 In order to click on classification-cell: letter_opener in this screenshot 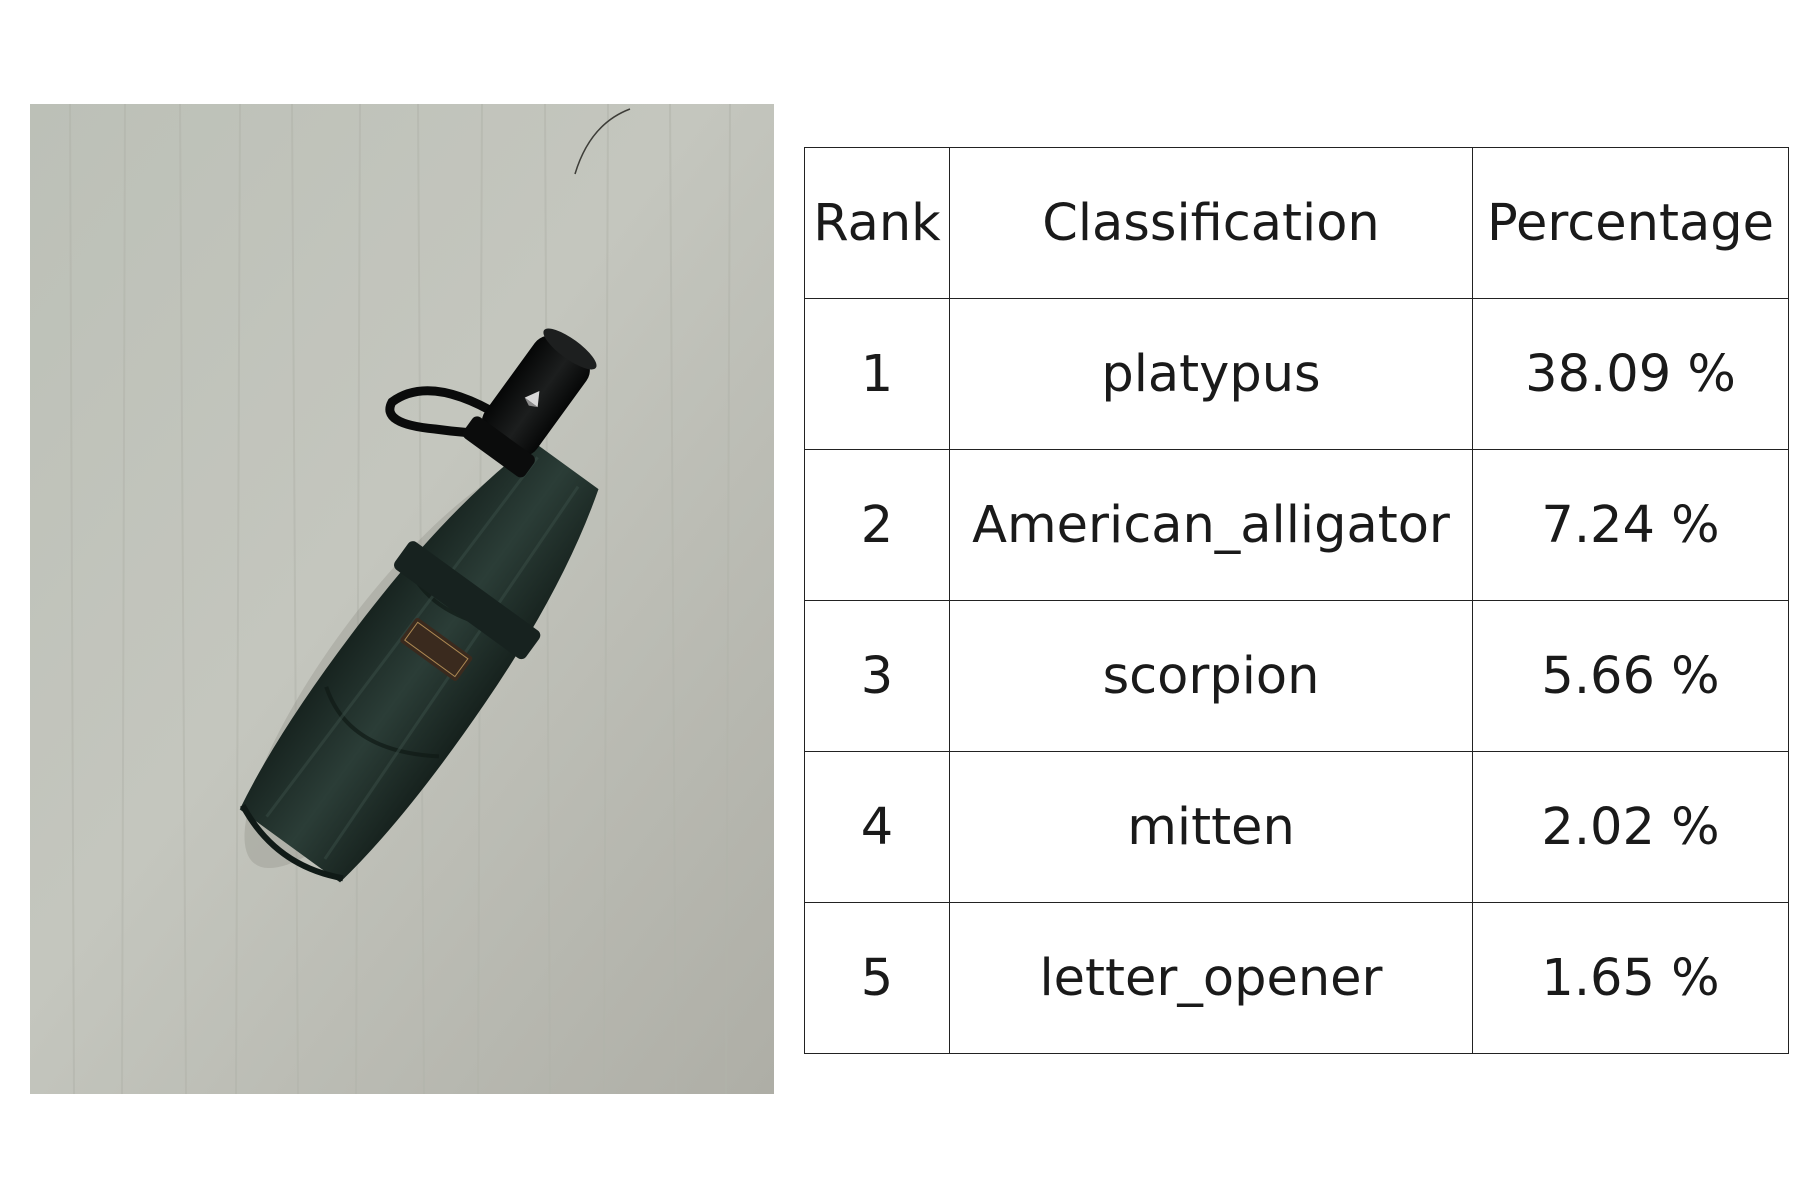, I will do `click(1211, 978)`.